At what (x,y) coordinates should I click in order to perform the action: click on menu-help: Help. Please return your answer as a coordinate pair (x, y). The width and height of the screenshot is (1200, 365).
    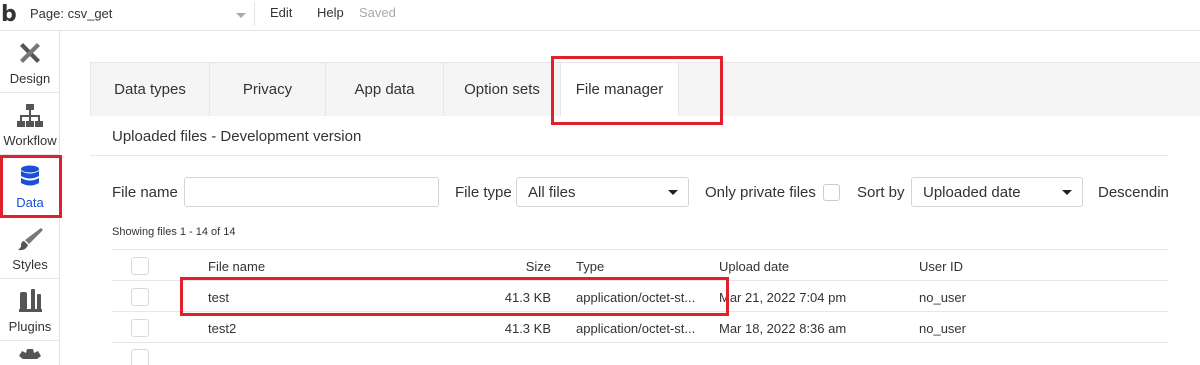
    Looking at the image, I should click on (330, 12).